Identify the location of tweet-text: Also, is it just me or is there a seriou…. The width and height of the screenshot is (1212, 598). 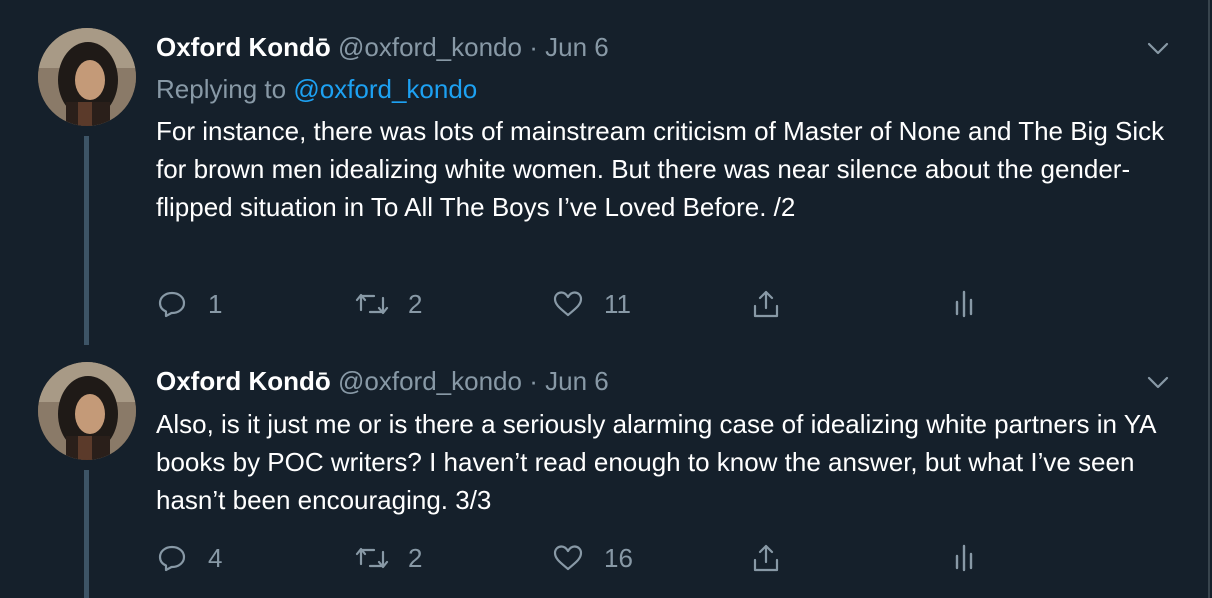
(656, 462).